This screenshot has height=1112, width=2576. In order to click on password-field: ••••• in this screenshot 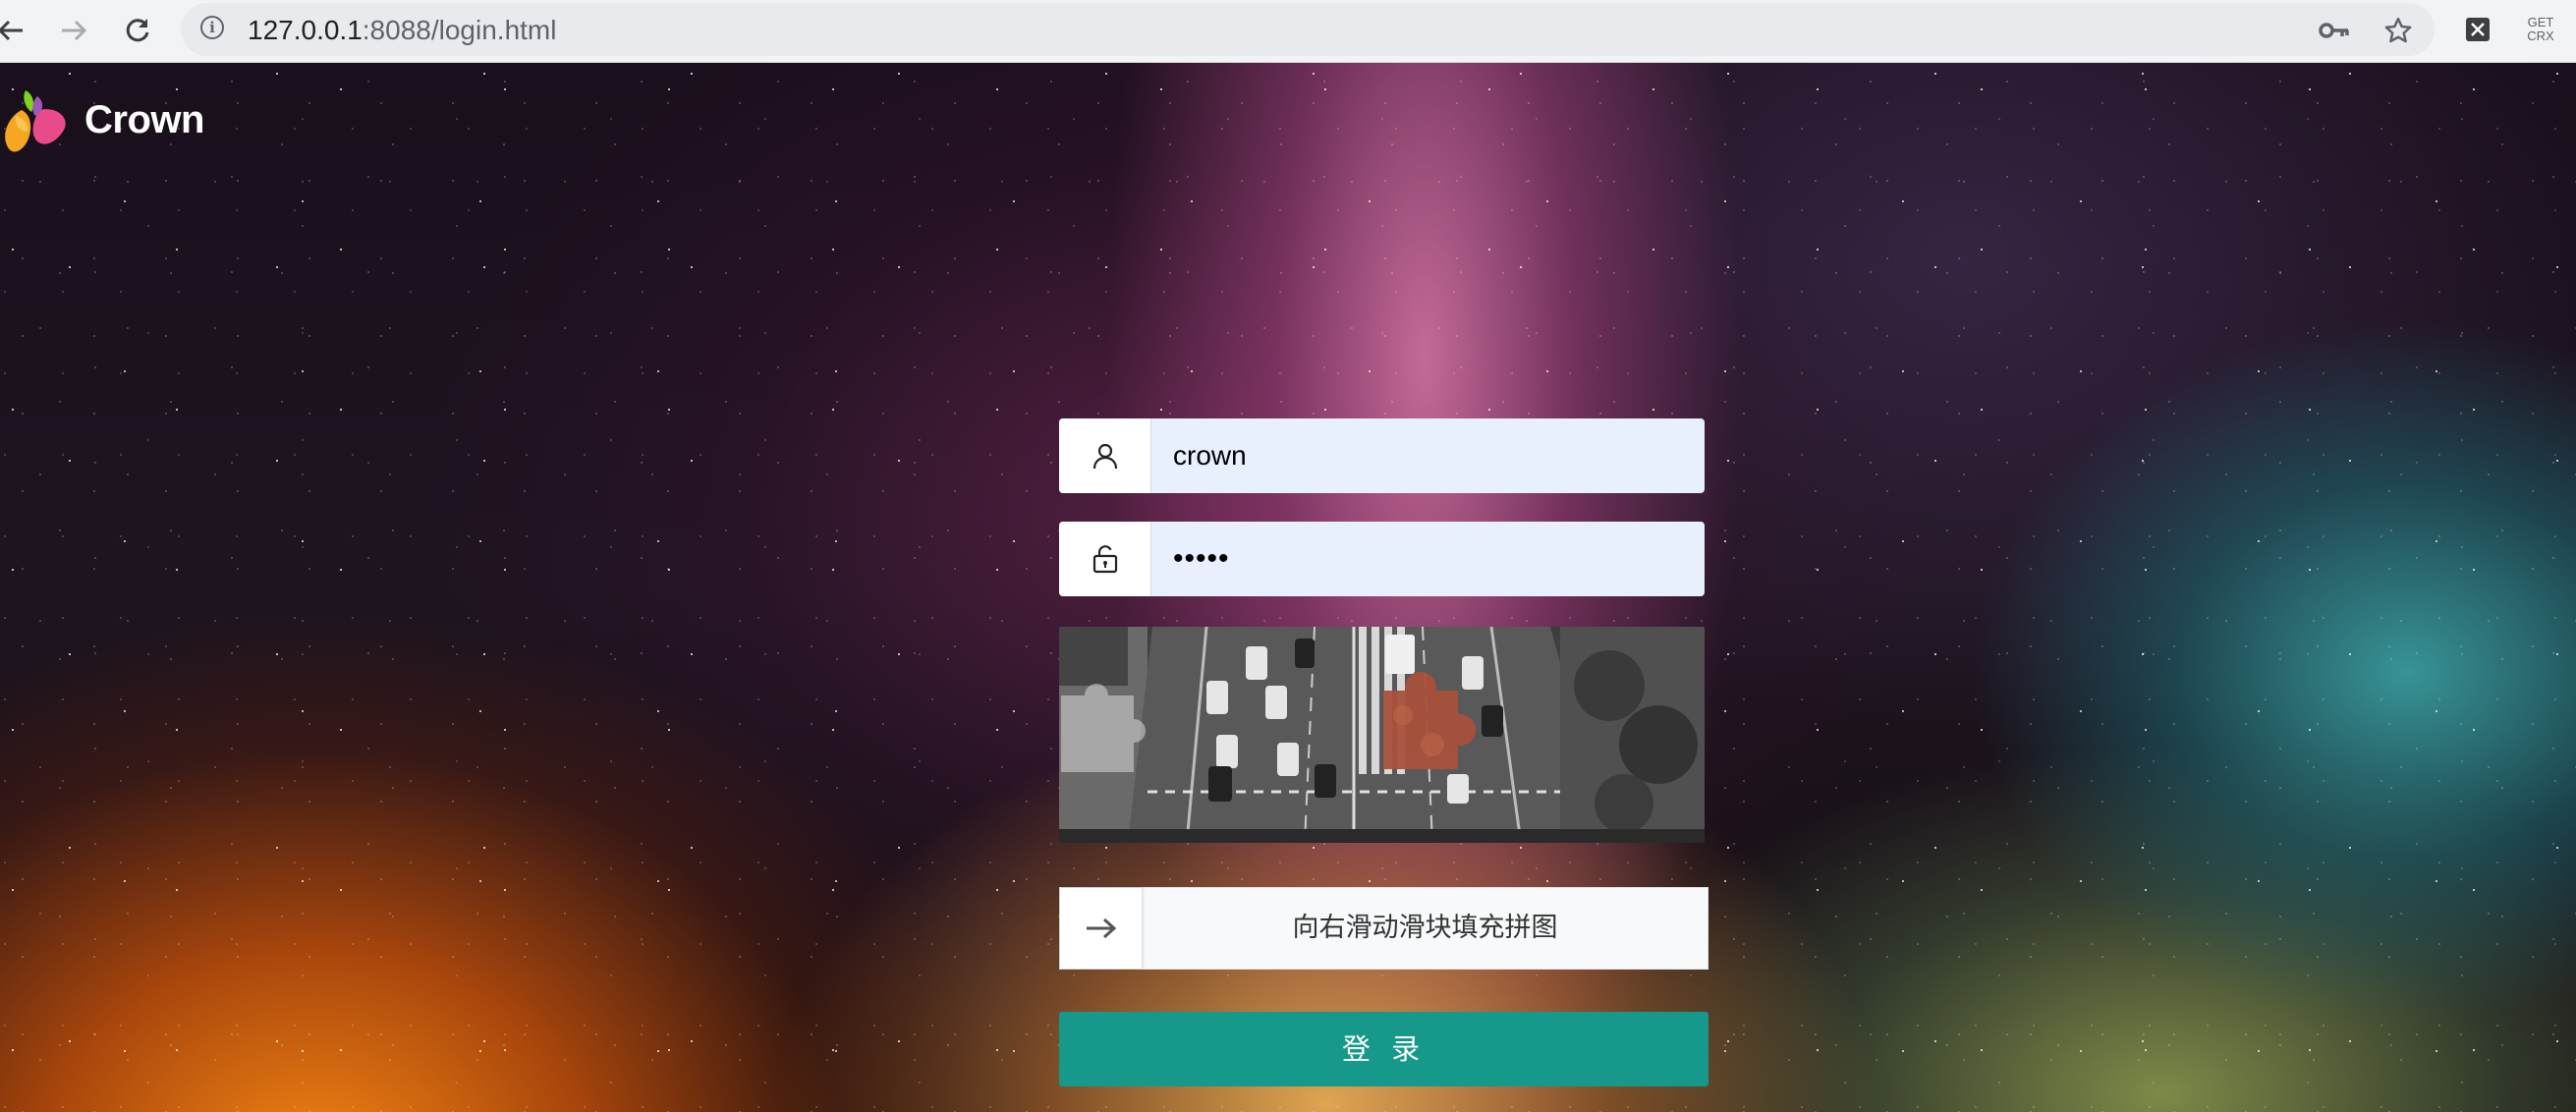, I will do `click(1382, 559)`.